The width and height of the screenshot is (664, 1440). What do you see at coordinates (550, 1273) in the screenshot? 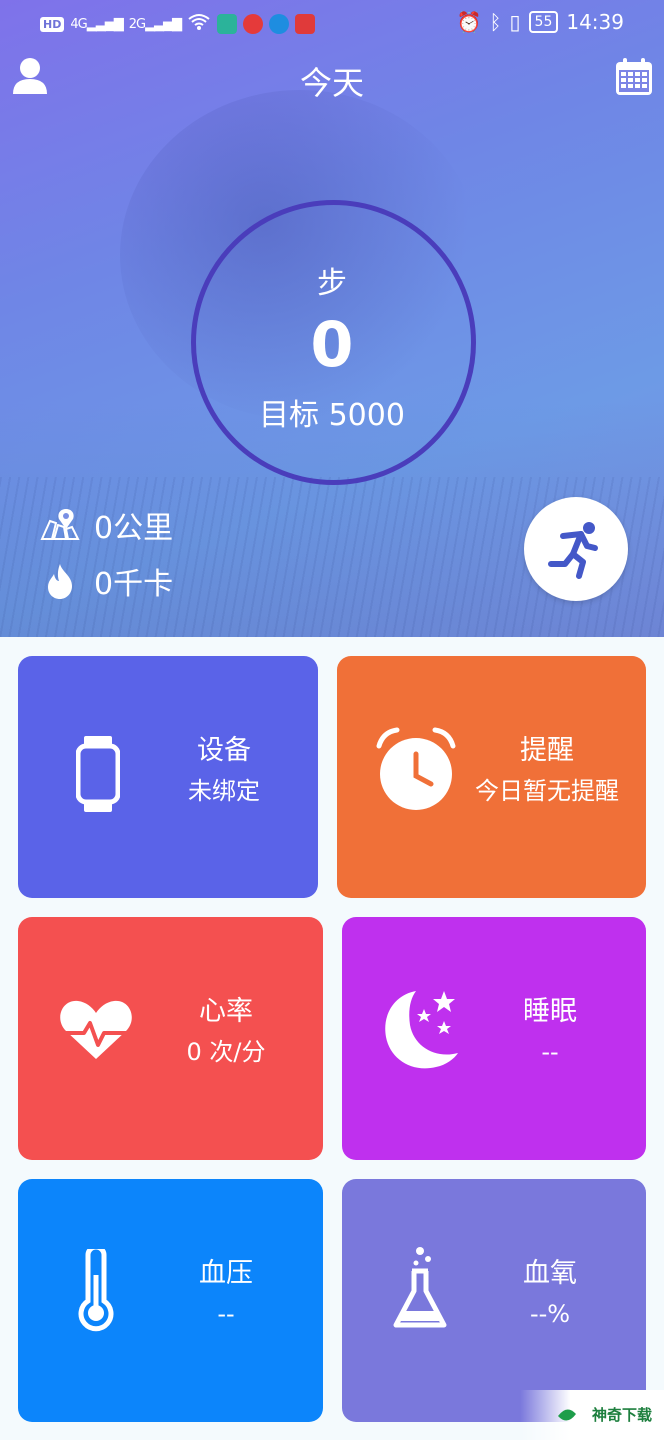
I see `blood-oxygen-title: 血氧` at bounding box center [550, 1273].